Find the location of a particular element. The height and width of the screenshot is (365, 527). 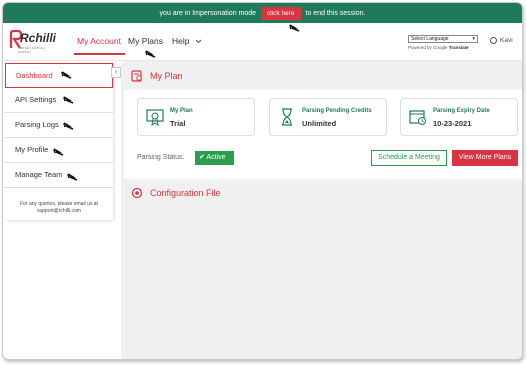

card-title: Parsing Pending Credits is located at coordinates (337, 111).